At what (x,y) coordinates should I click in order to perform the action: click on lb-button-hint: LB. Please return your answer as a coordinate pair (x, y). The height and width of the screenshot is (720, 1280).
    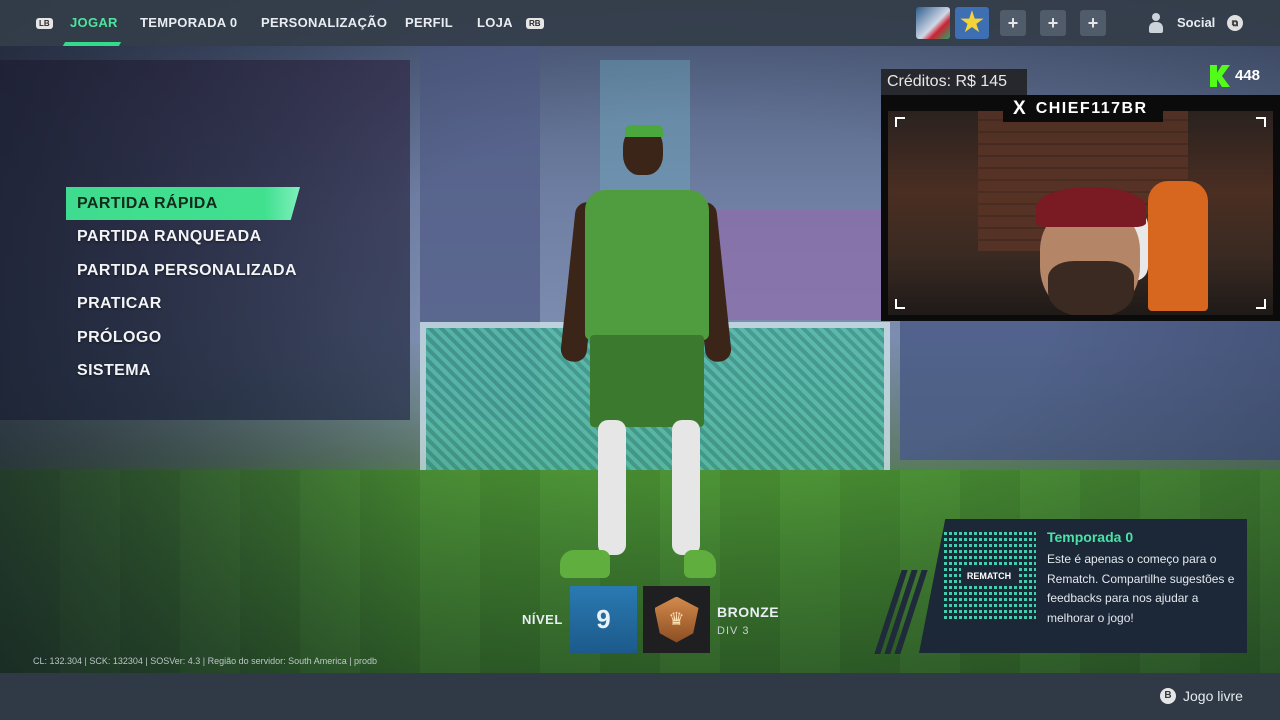
    Looking at the image, I should click on (44, 23).